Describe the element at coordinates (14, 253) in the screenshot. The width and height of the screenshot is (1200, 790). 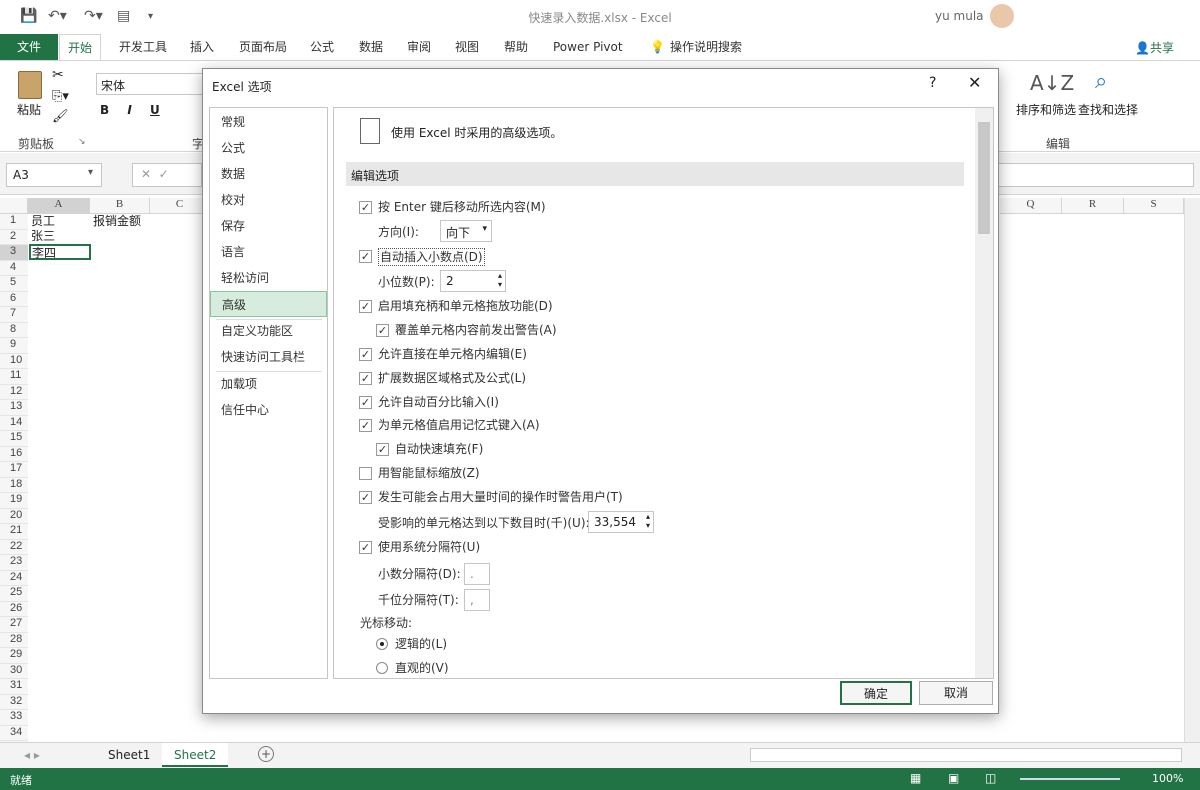
I see `row-header: 3` at that location.